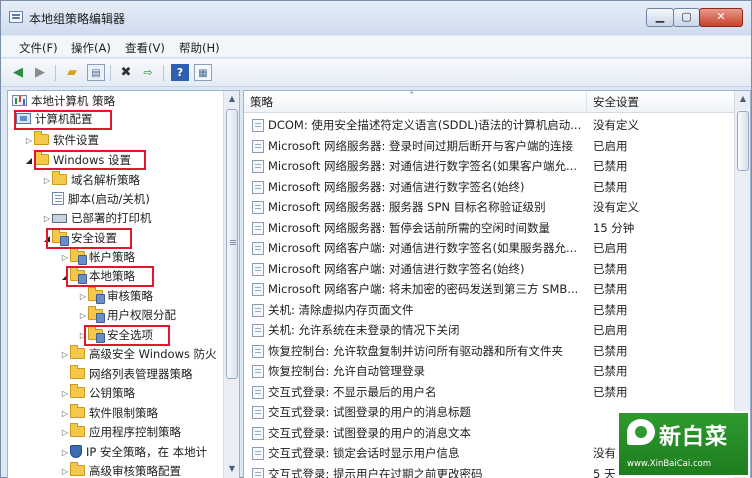 The height and width of the screenshot is (478, 752). I want to click on forward-arrow-icon: ▶, so click(40, 72).